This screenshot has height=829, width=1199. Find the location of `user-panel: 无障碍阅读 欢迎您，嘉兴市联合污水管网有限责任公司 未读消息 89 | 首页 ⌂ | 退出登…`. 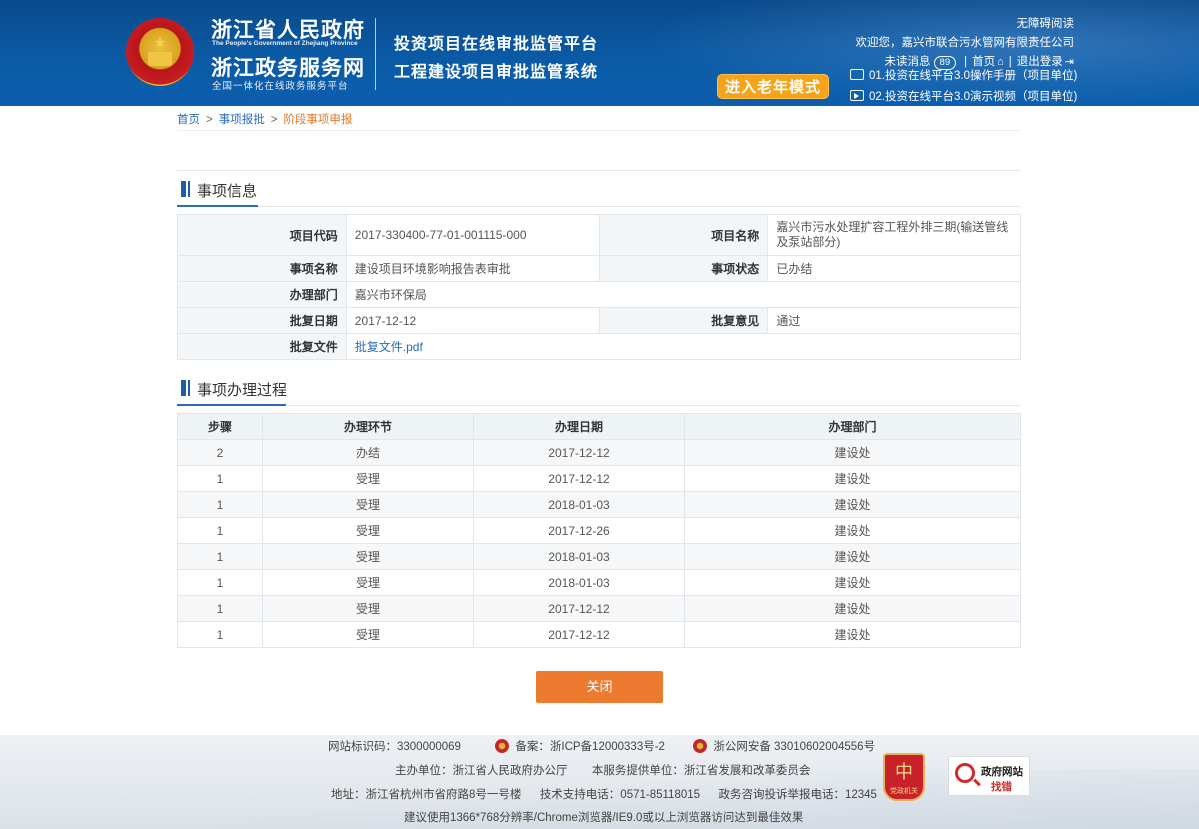

user-panel: 无障碍阅读 欢迎您，嘉兴市联合污水管网有限责任公司 未读消息 89 | 首页 ⌂ | 退出登… is located at coordinates (965, 43).